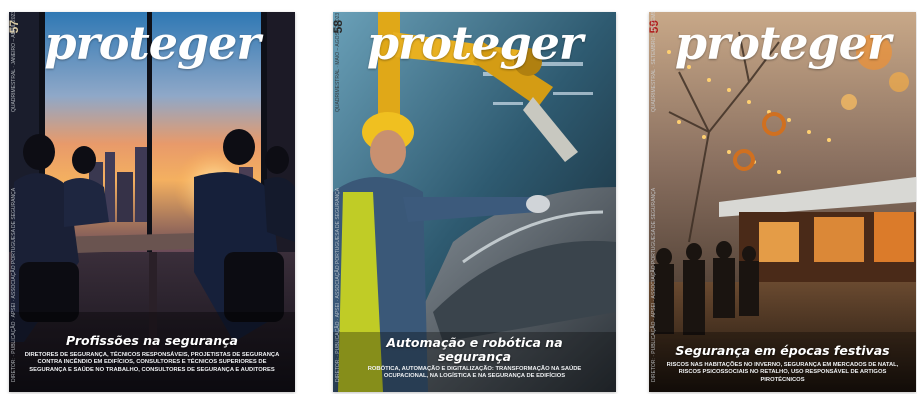  I want to click on cover-headline: Automação e robótica na segurança, so click(474, 349).